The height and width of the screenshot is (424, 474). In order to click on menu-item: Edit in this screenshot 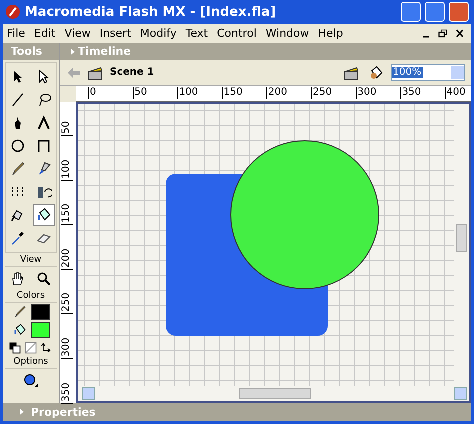, I will do `click(45, 33)`.